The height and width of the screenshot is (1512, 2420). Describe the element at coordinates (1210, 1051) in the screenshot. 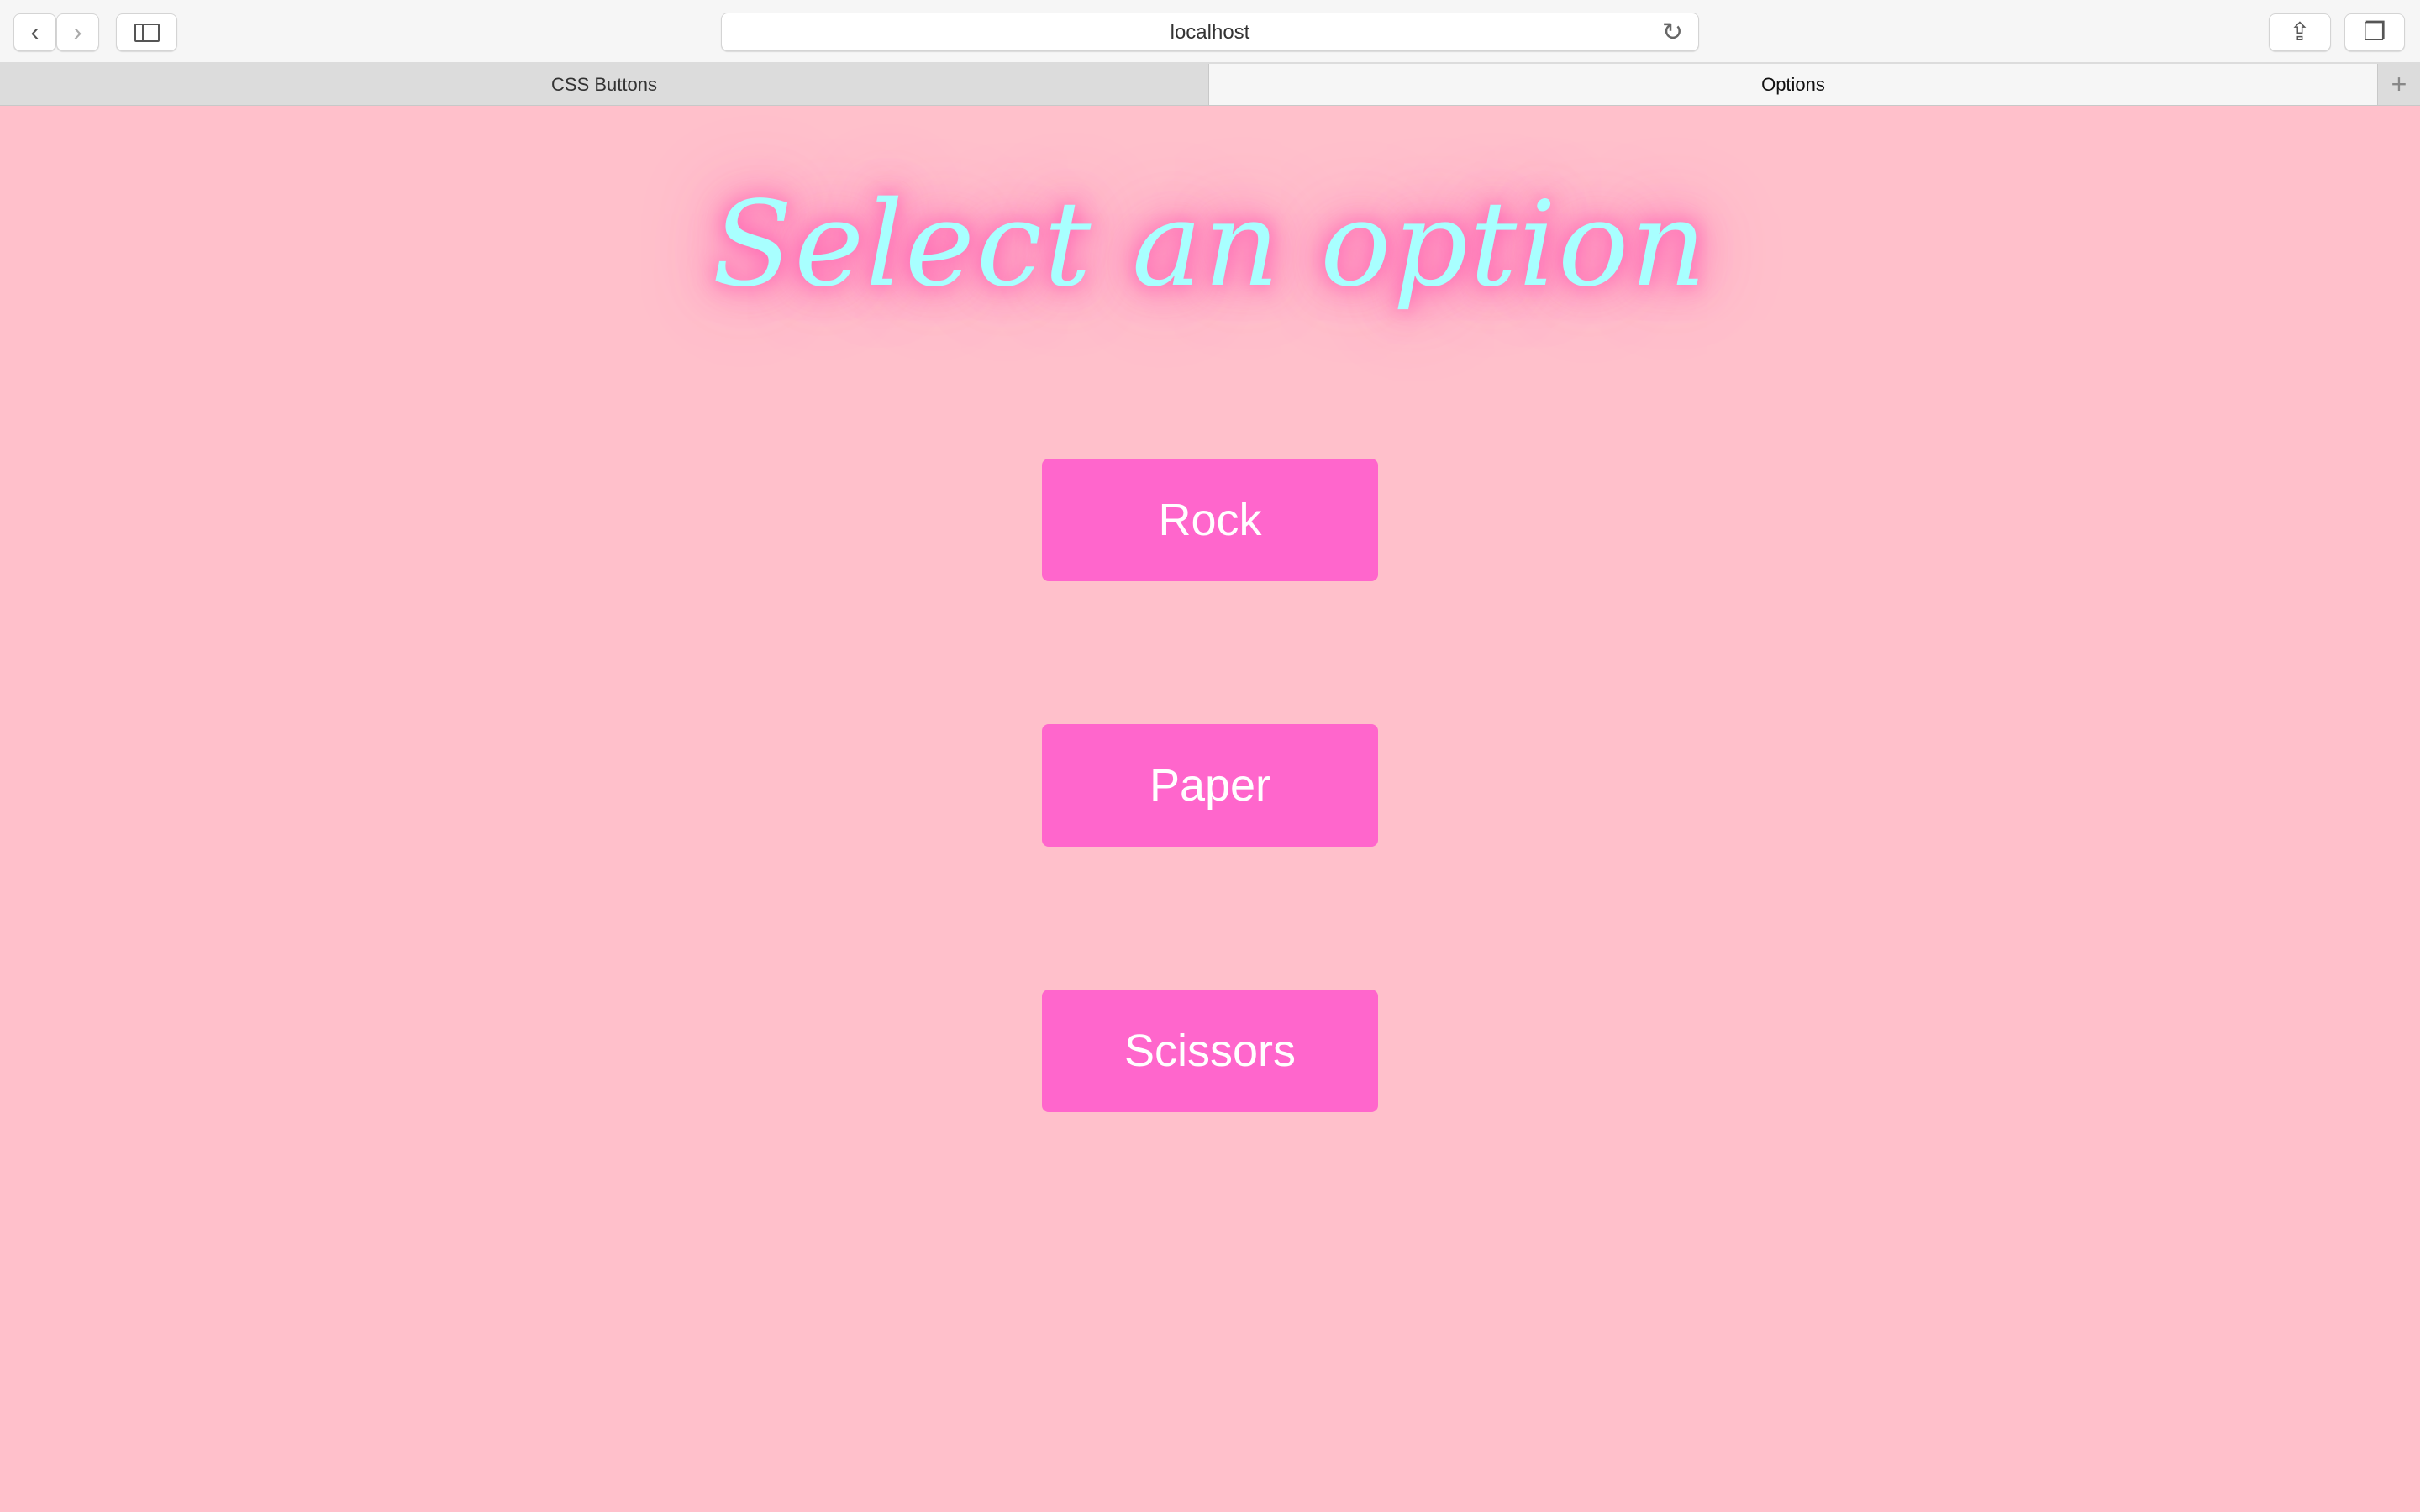

I see `scissors-button: Scissors` at that location.